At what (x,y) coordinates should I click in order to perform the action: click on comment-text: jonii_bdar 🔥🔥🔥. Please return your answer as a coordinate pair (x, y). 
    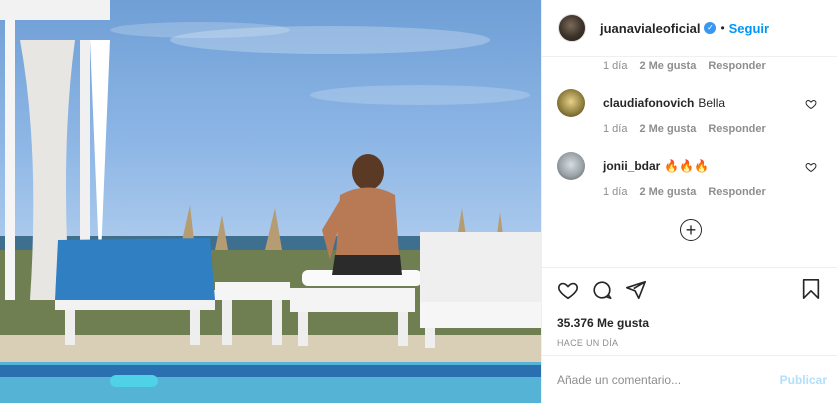
    Looking at the image, I should click on (656, 166).